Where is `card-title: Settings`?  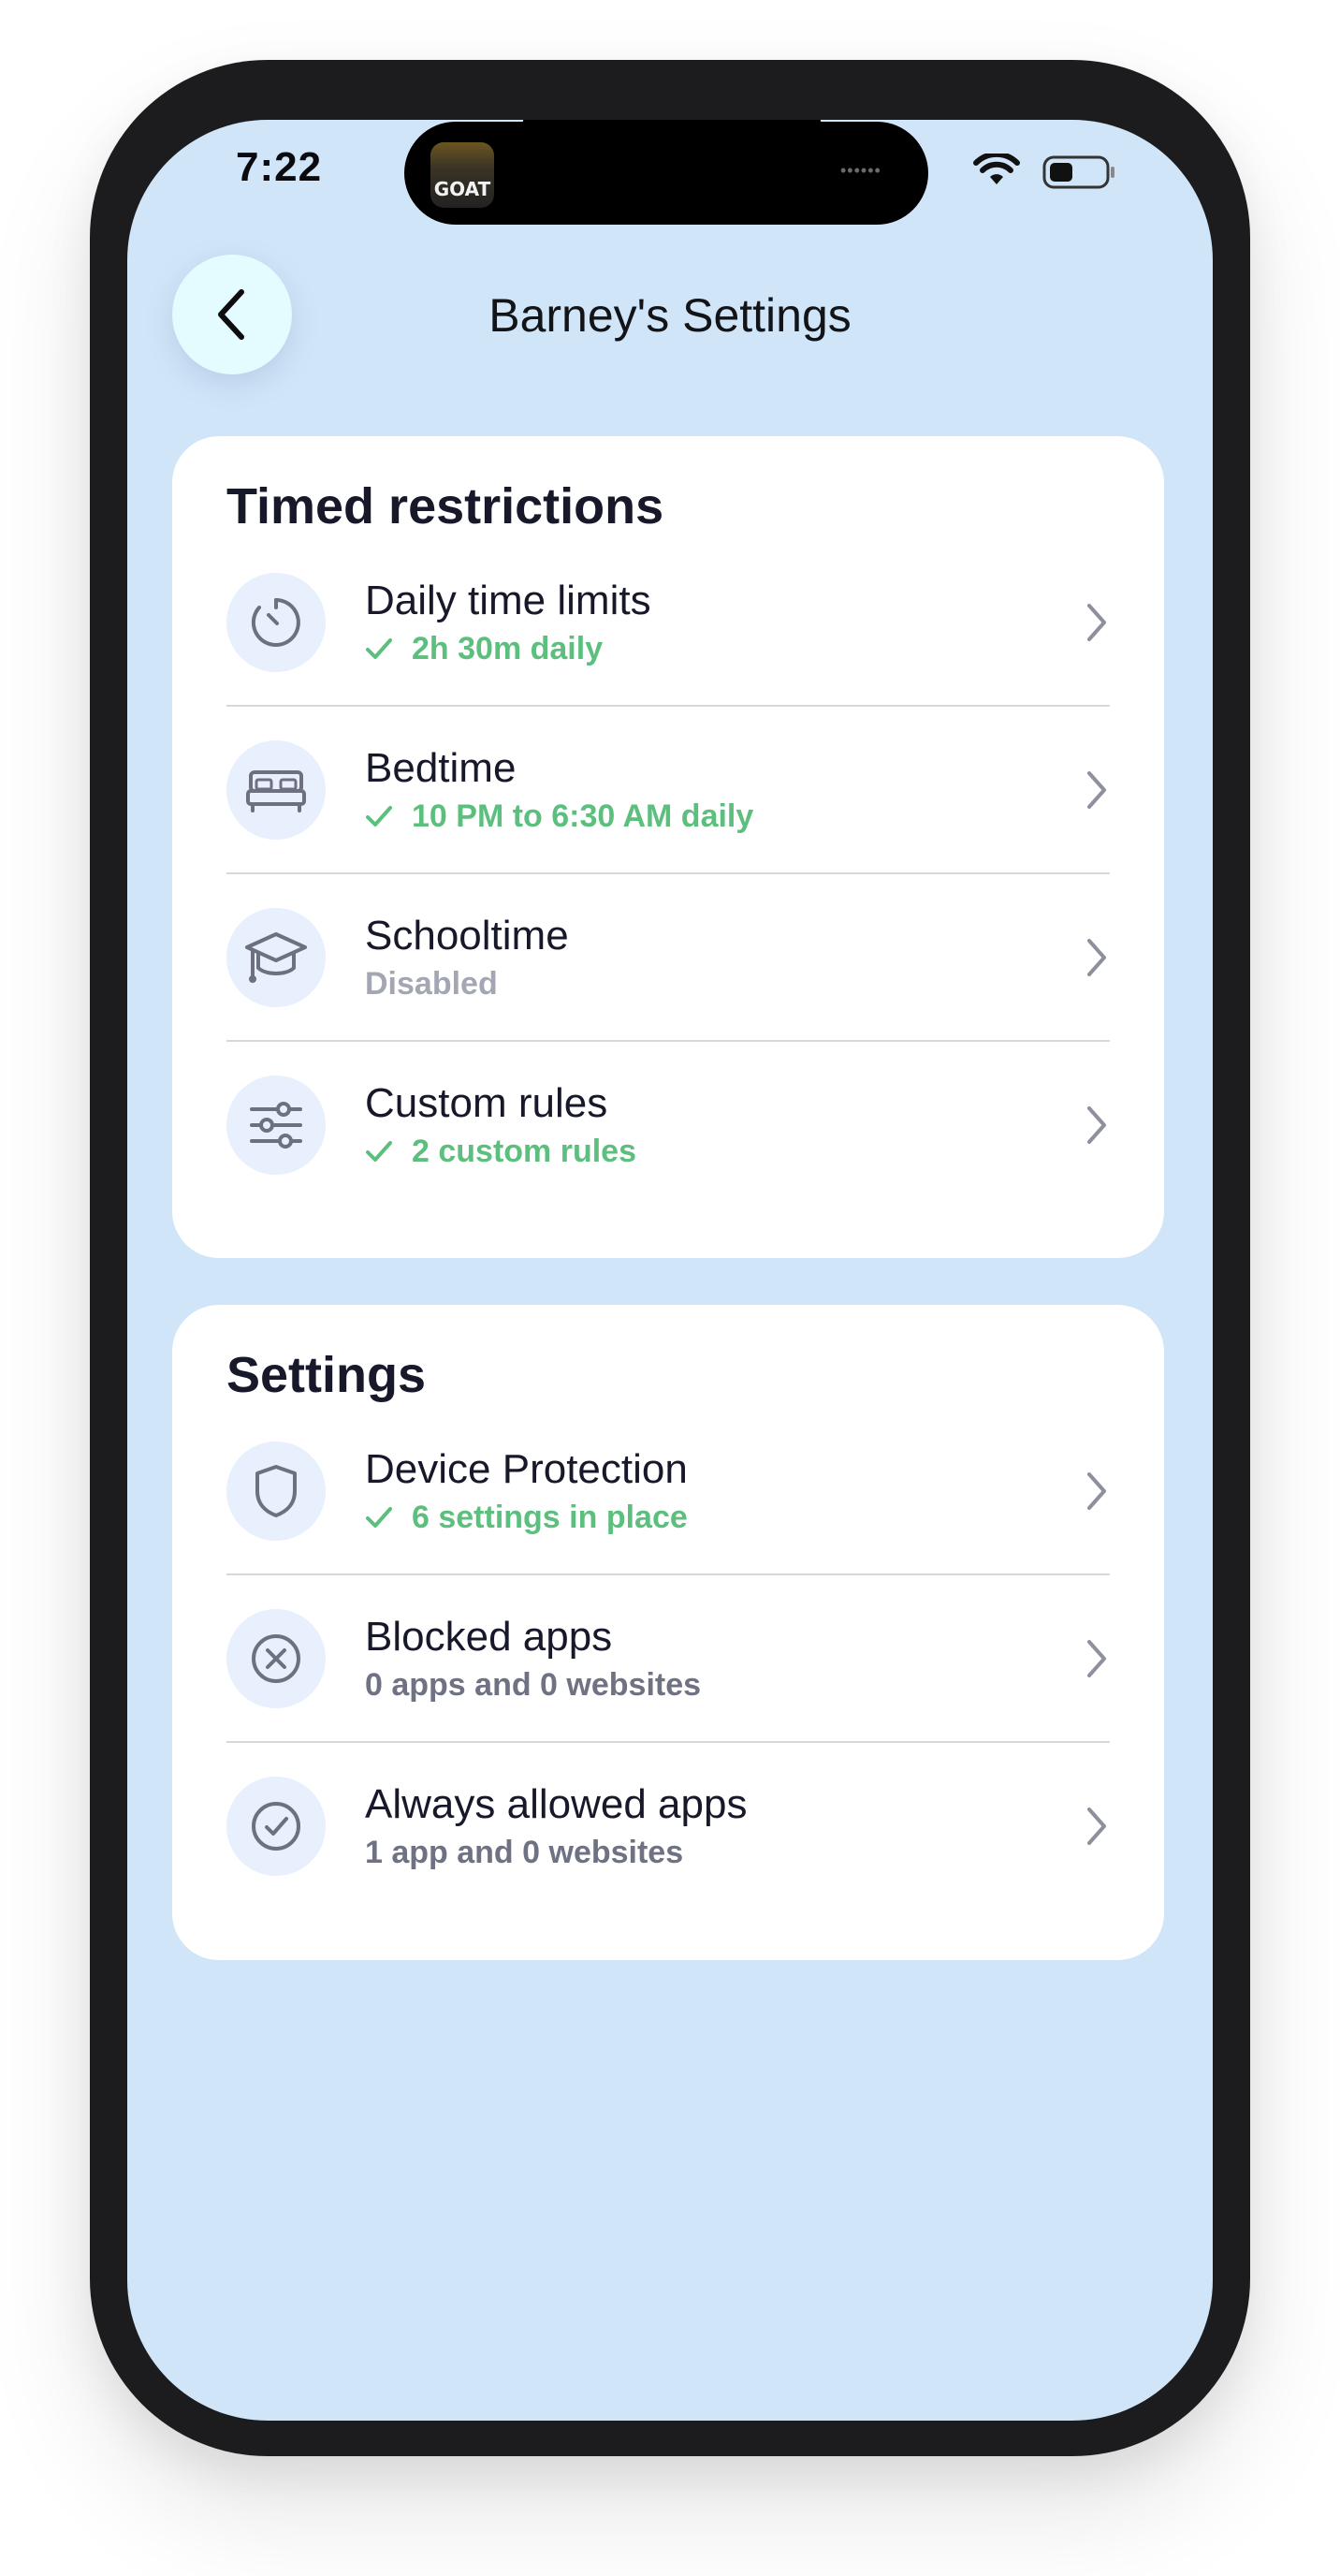 card-title: Settings is located at coordinates (326, 1375).